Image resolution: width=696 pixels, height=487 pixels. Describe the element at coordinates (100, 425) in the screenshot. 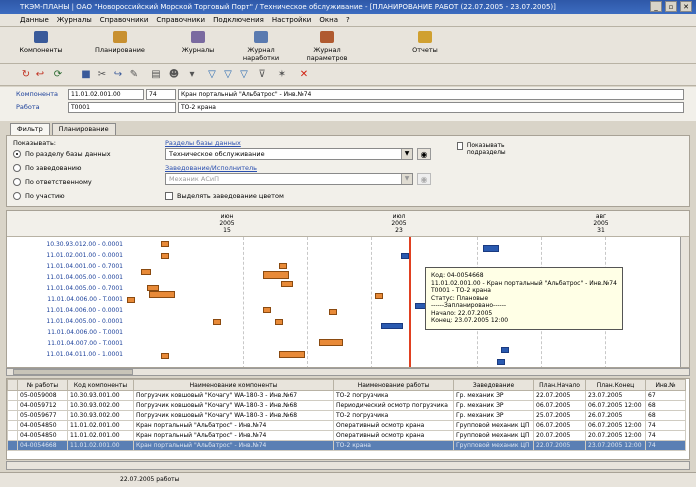

I see `cell: 11.01.02.001.00` at that location.